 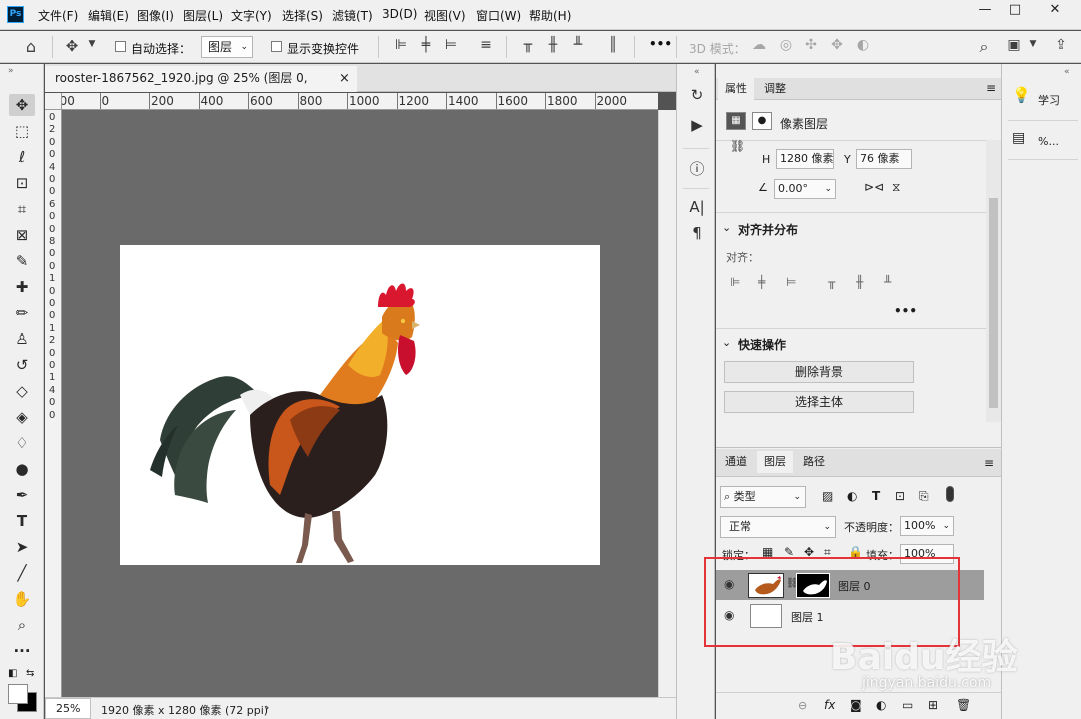 What do you see at coordinates (1049, 100) in the screenshot?
I see `learn-label: 学习` at bounding box center [1049, 100].